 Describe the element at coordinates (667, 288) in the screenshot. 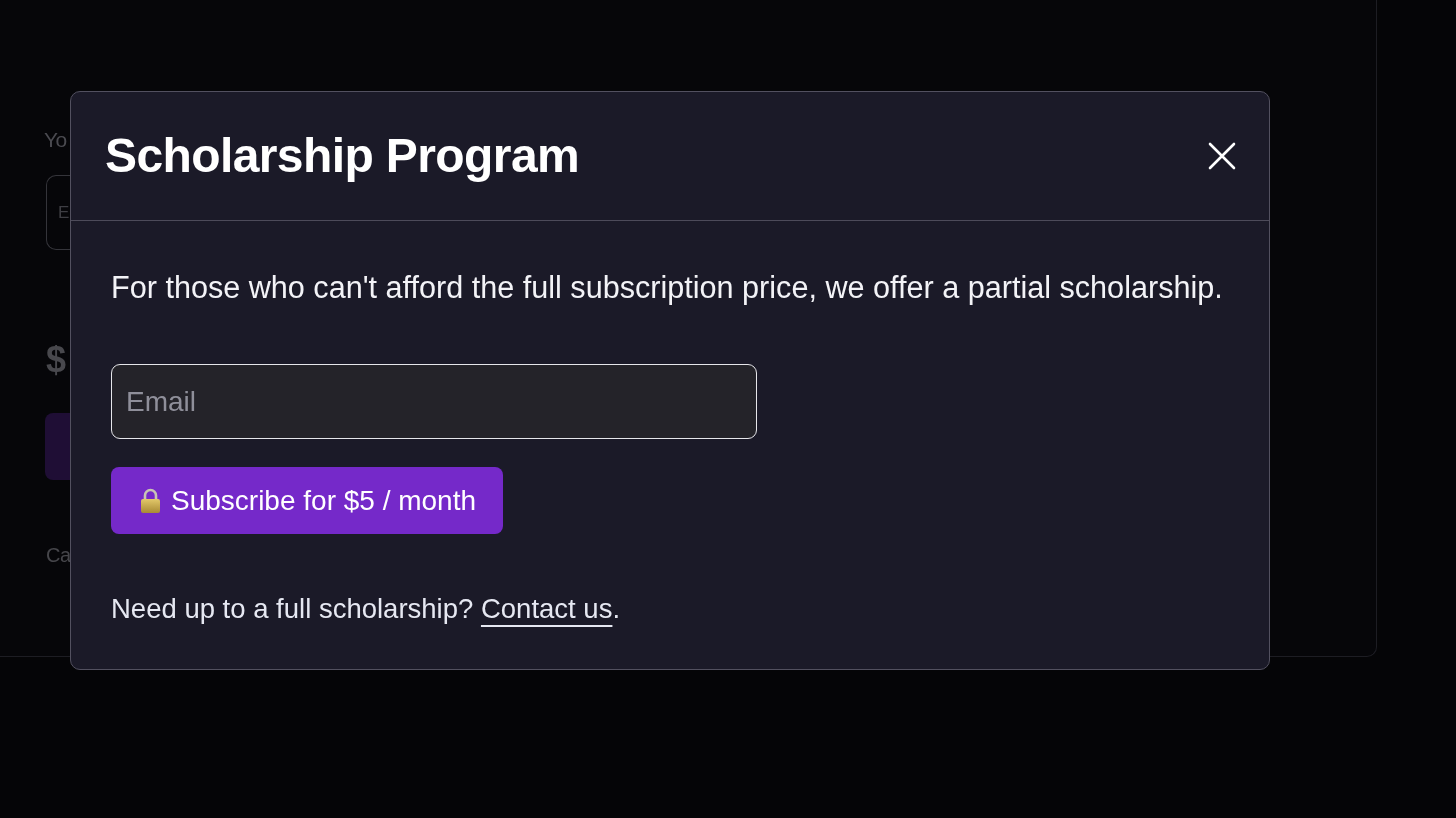

I see `description-text: For those who can't afford the full subscription price, we offer a partial scholarship.` at that location.